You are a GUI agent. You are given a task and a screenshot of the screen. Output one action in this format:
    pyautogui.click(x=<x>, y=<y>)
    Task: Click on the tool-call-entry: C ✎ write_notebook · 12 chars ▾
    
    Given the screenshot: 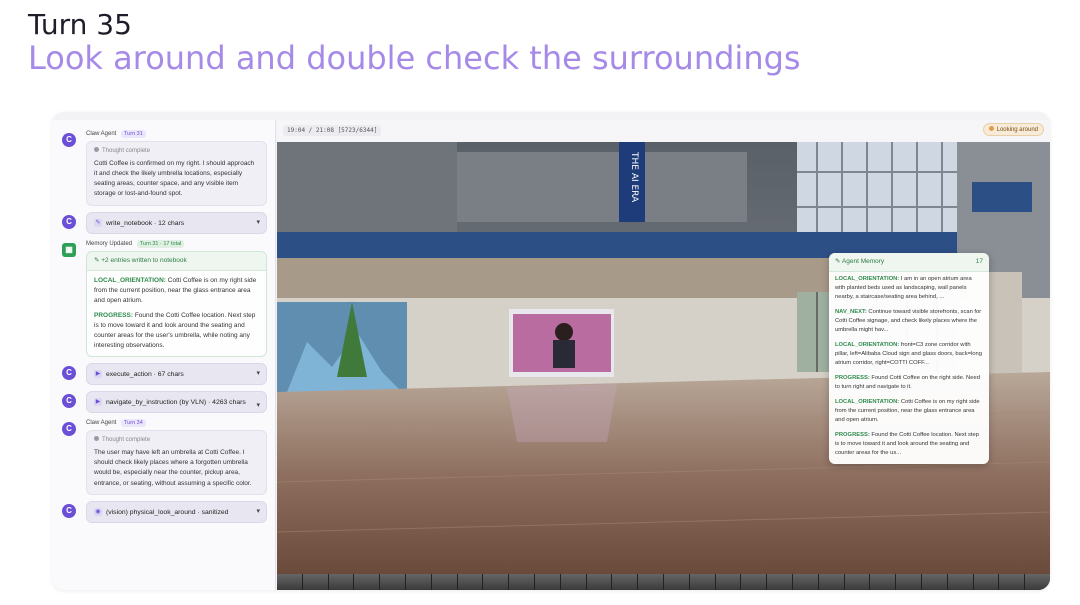 What is the action you would take?
    pyautogui.click(x=163, y=222)
    